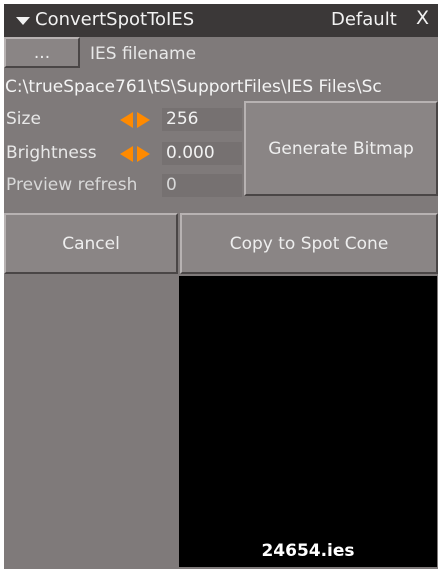  Describe the element at coordinates (23, 119) in the screenshot. I see `size-label: Size` at that location.